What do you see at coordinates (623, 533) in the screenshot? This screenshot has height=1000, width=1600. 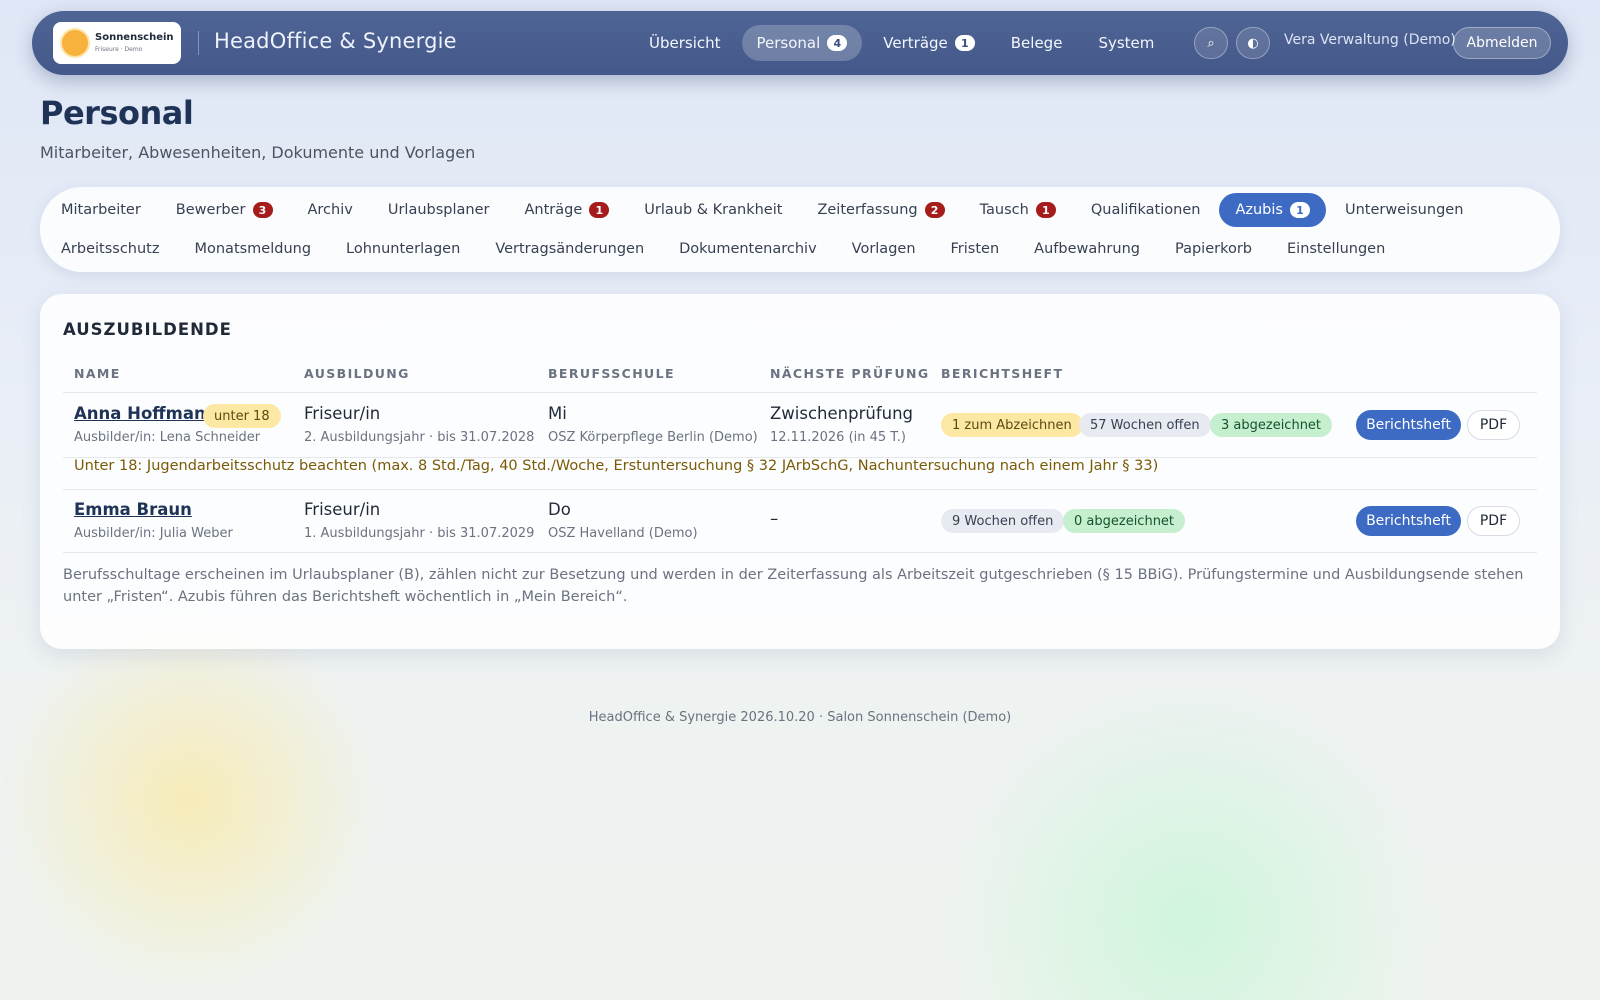 I see `school-name: OSZ Havelland (Demo)` at bounding box center [623, 533].